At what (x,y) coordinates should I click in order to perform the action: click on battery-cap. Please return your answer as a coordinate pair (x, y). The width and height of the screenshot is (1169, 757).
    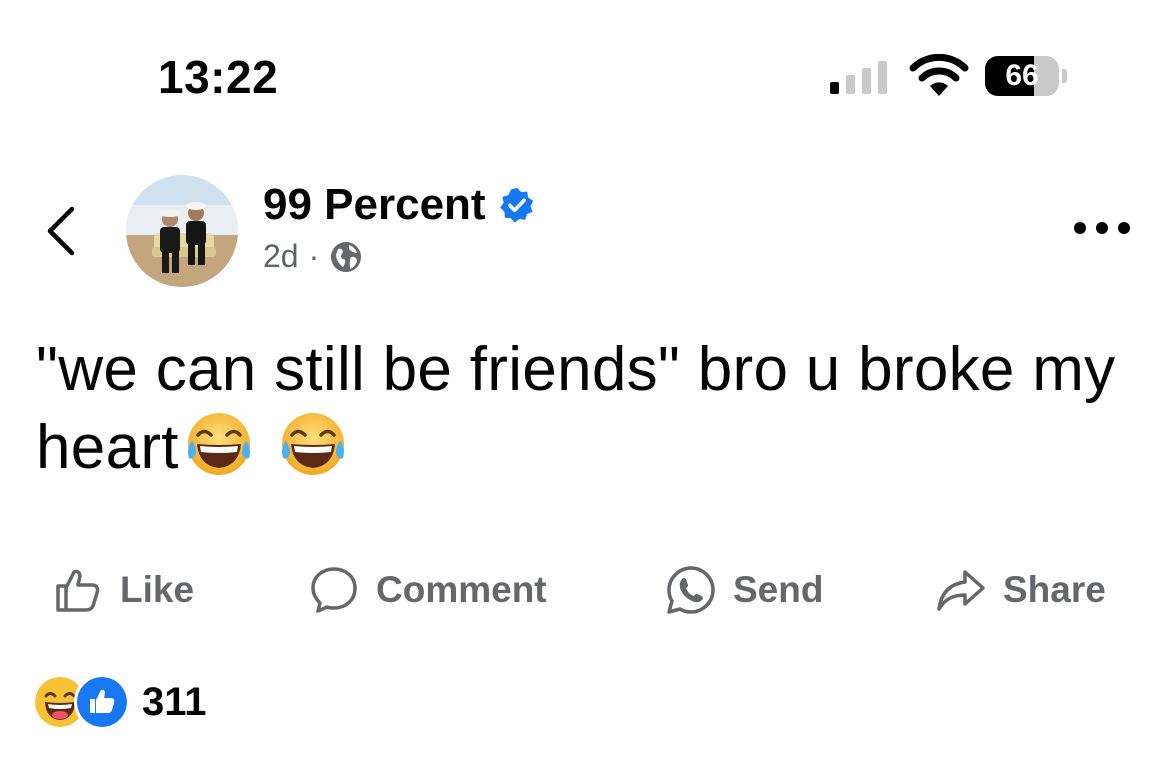
    Looking at the image, I should click on (1064, 76).